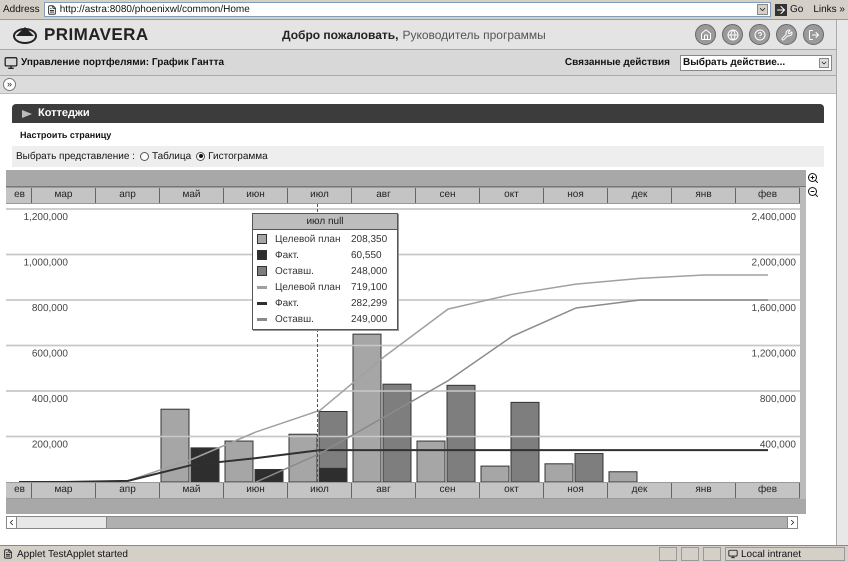 Image resolution: width=848 pixels, height=562 pixels. Describe the element at coordinates (21, 10) in the screenshot. I see `address-label: Address` at that location.